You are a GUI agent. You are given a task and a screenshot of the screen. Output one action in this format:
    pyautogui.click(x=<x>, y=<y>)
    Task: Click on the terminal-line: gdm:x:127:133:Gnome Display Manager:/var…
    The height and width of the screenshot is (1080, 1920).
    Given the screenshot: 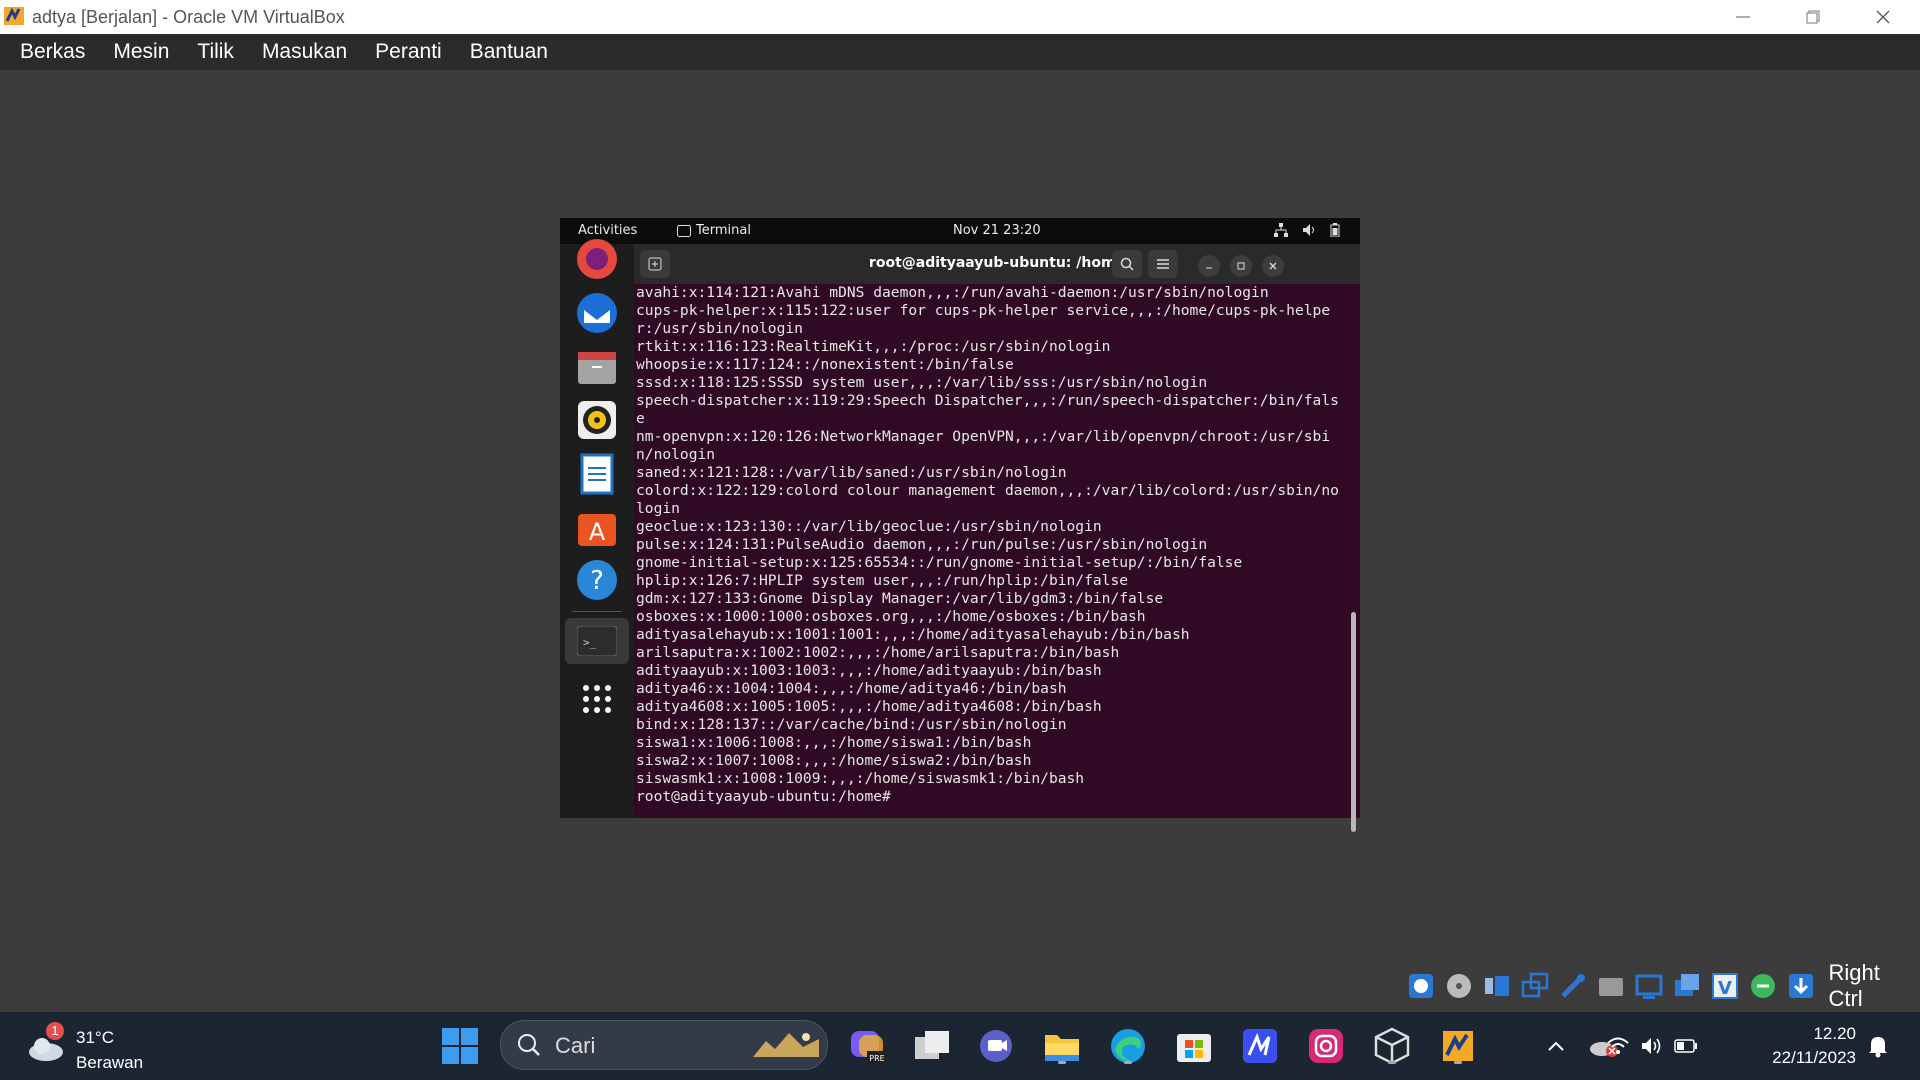 What is the action you would take?
    pyautogui.click(x=900, y=598)
    